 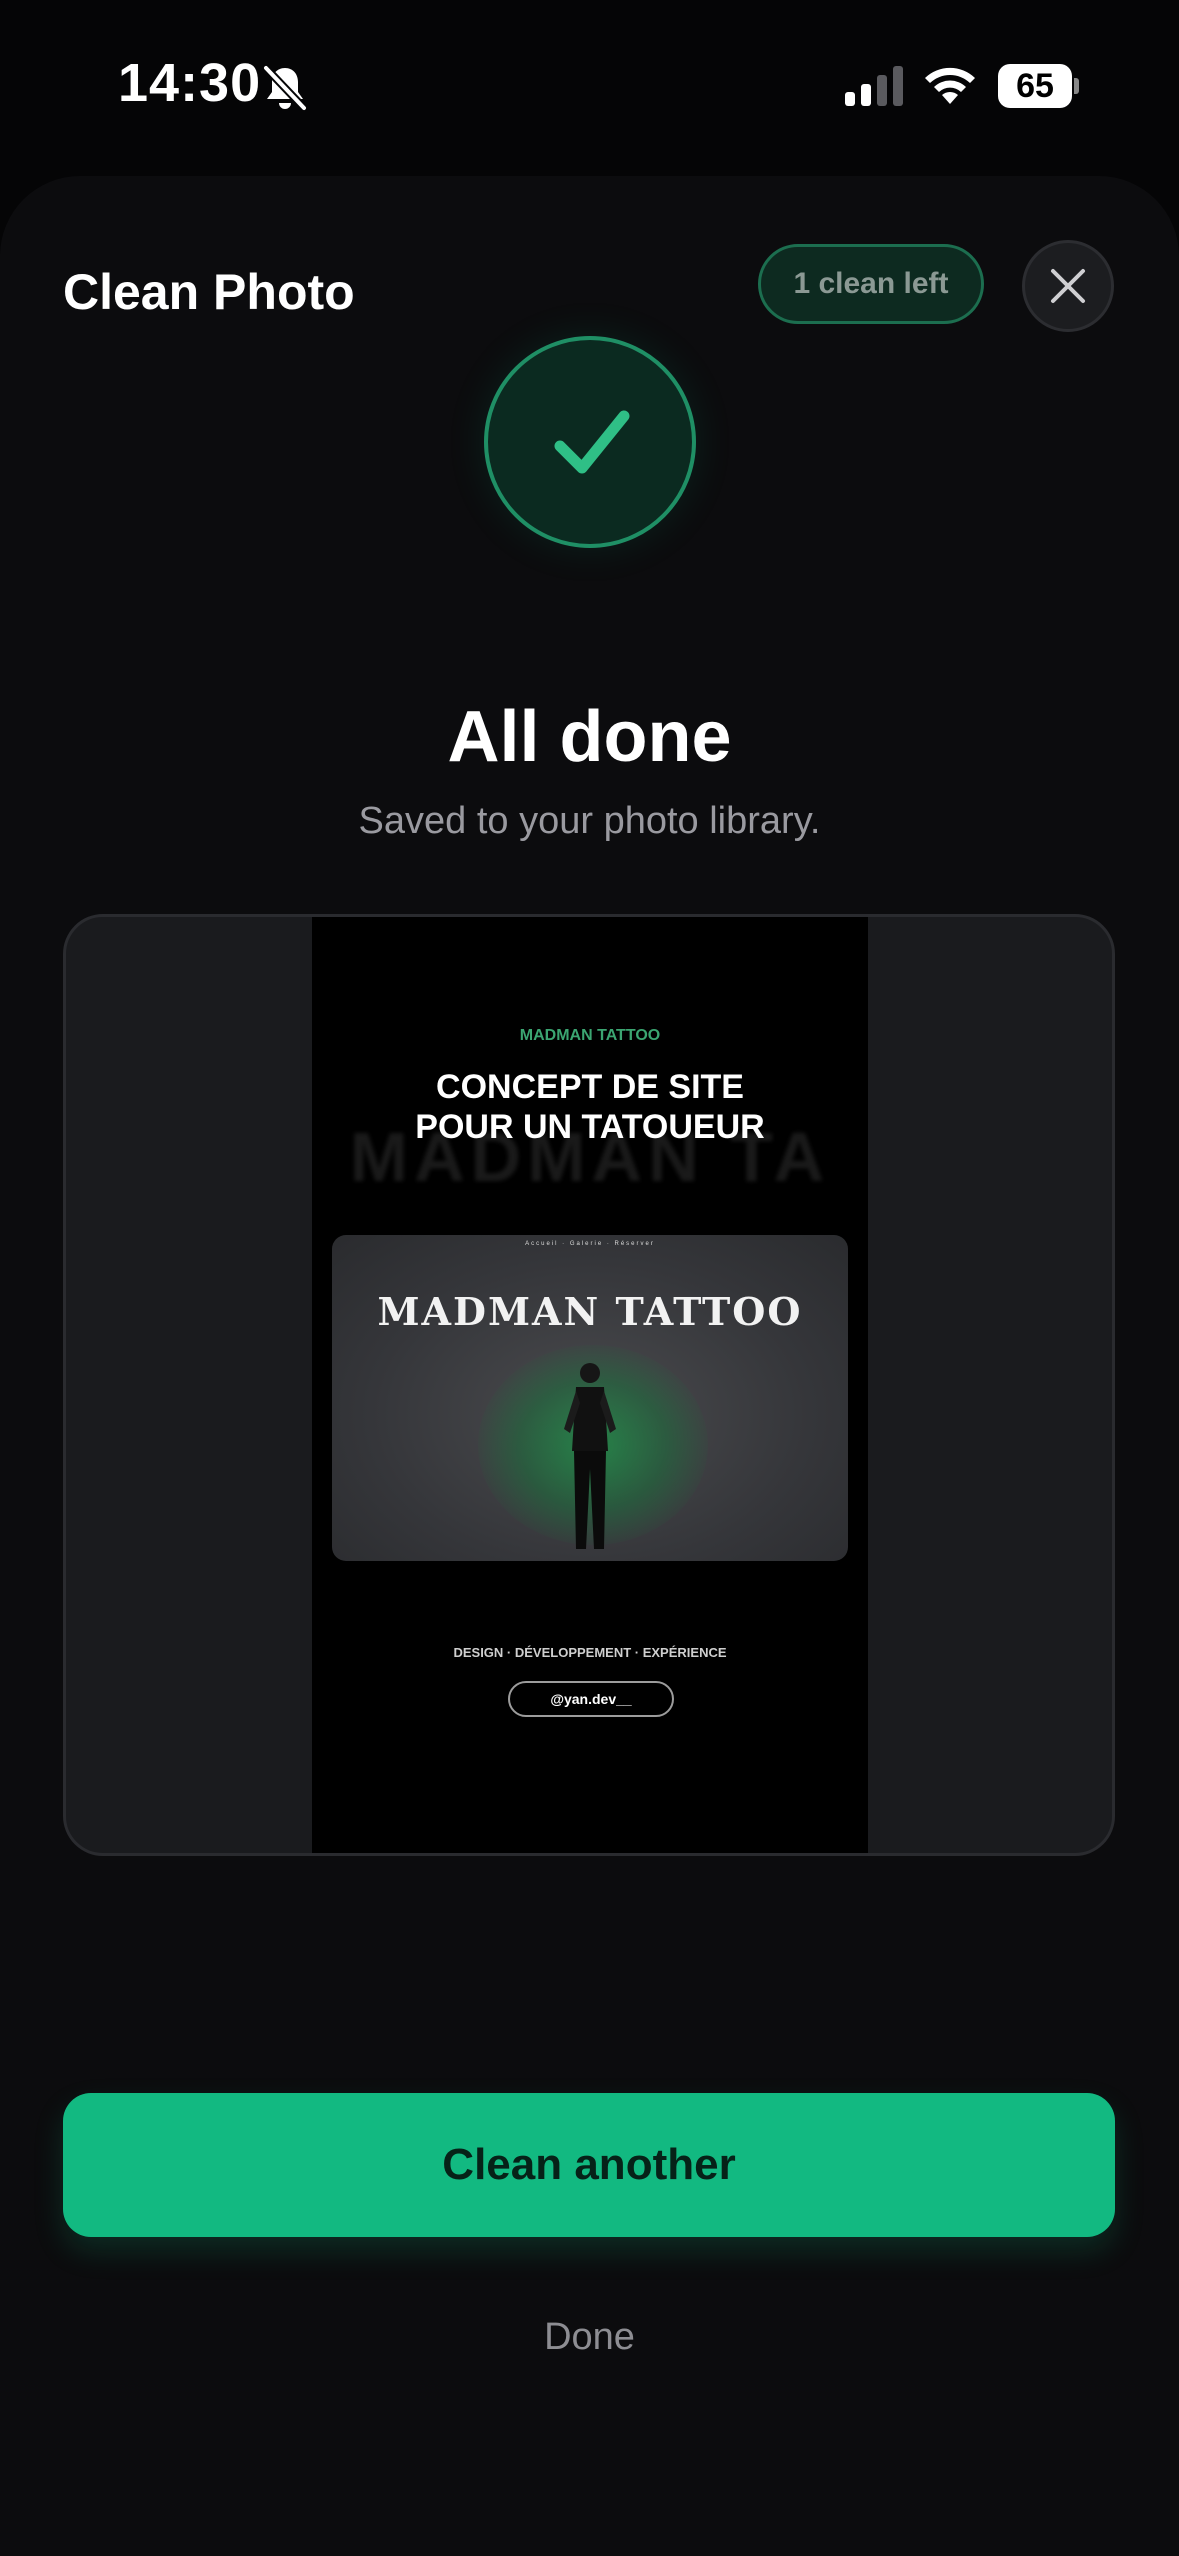 I want to click on preview-headline-line1: CONCEPT DE SITE, so click(x=590, y=1087).